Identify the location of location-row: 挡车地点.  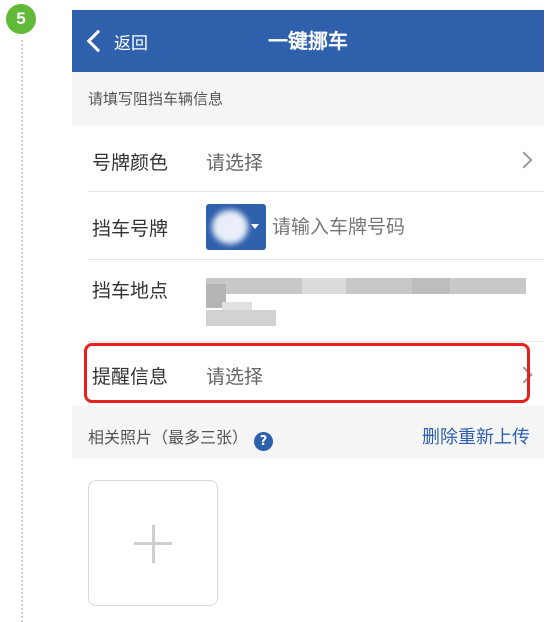
(308, 301).